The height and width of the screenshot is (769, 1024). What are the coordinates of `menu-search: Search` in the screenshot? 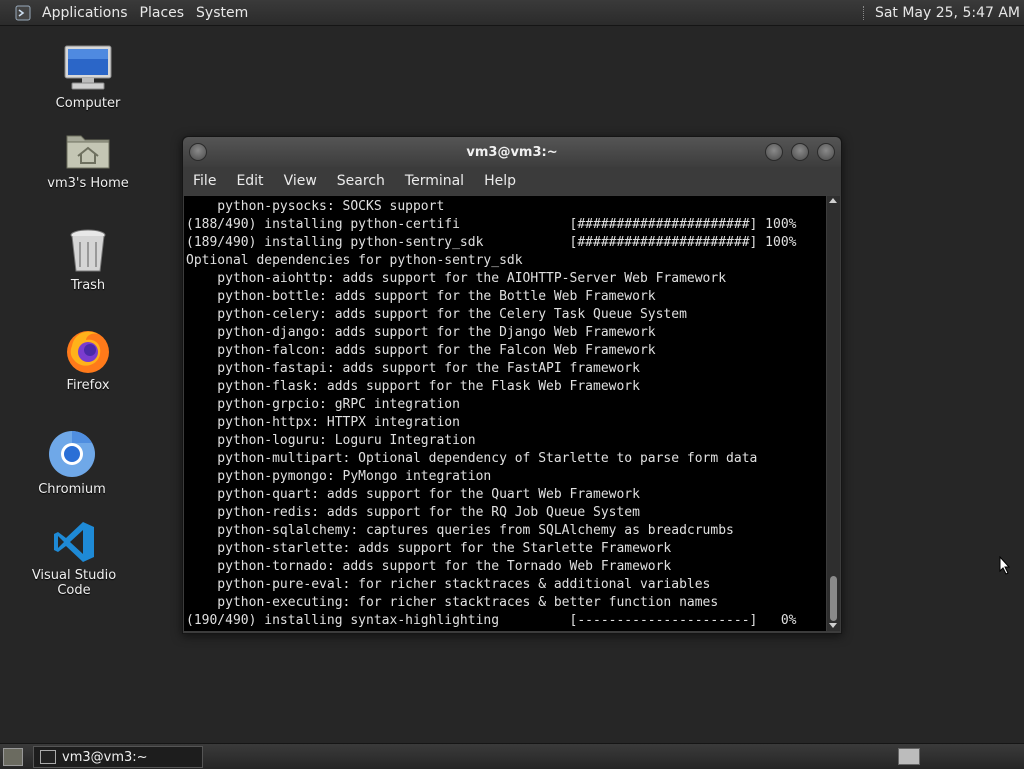 It's located at (361, 181).